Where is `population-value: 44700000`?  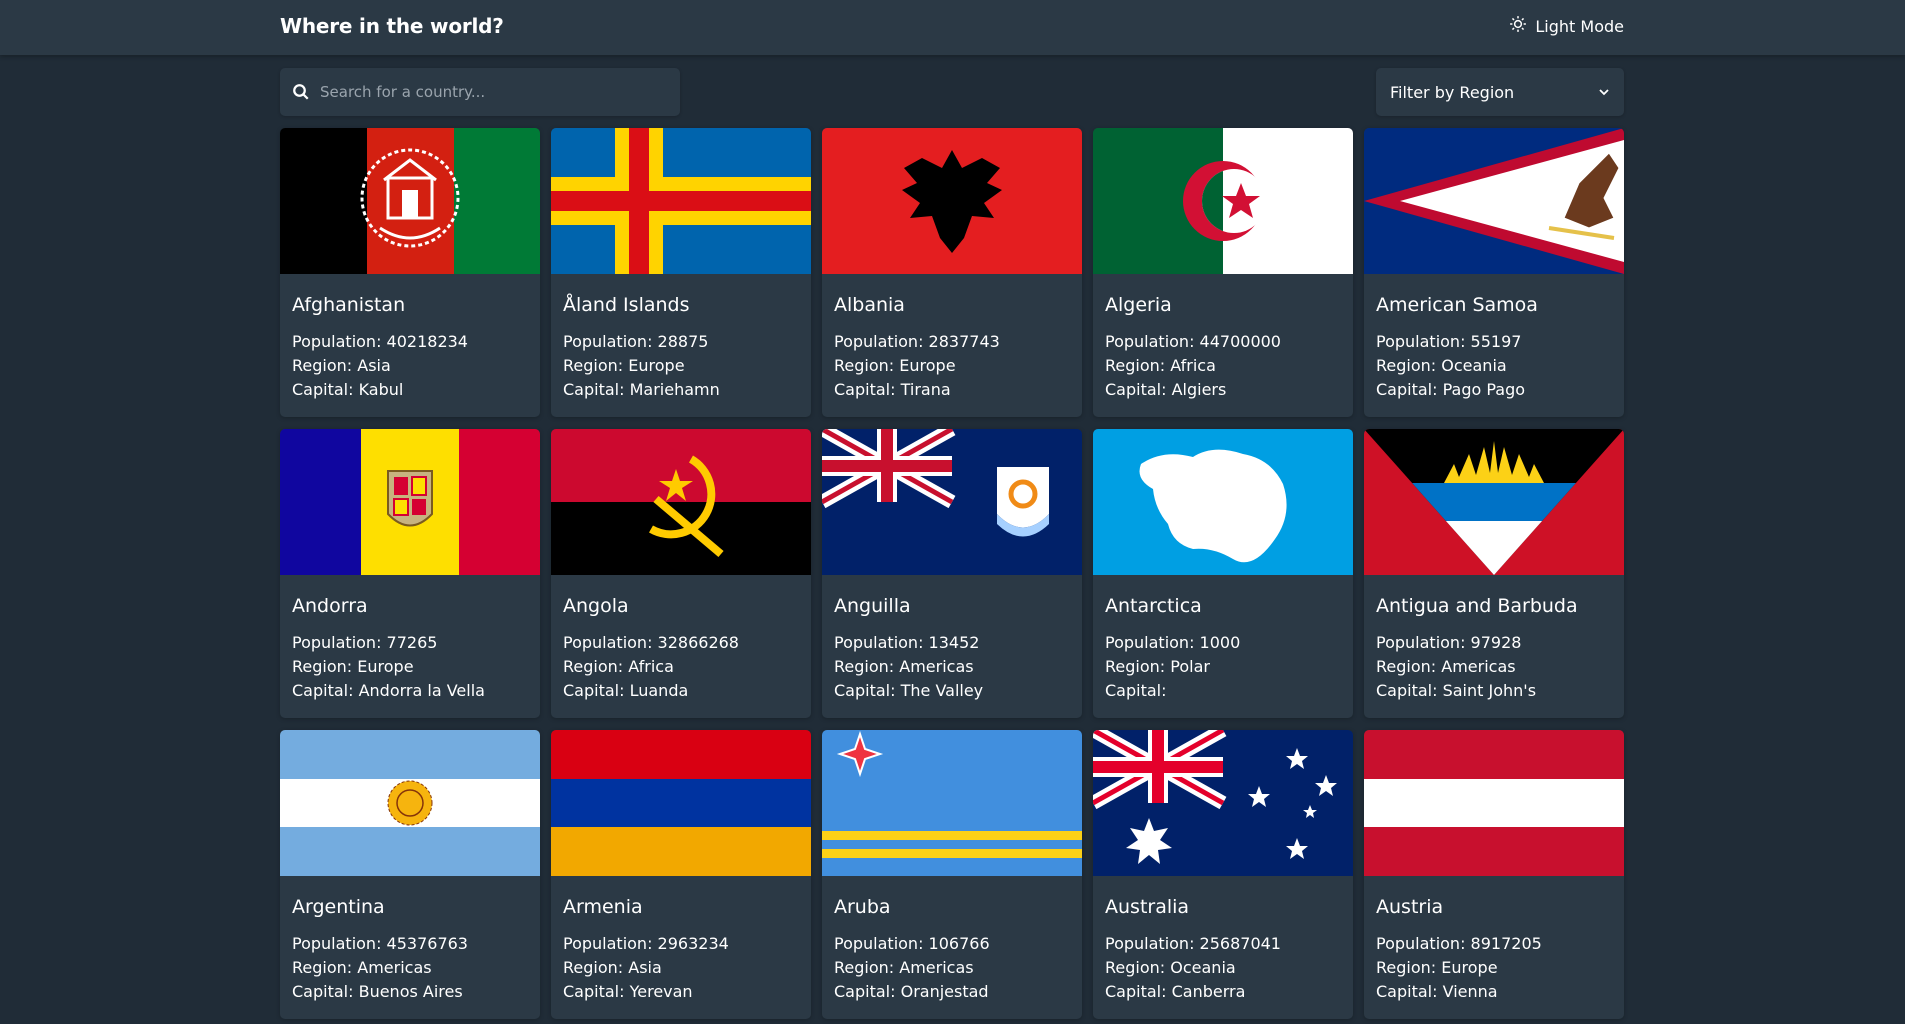
population-value: 44700000 is located at coordinates (1240, 341).